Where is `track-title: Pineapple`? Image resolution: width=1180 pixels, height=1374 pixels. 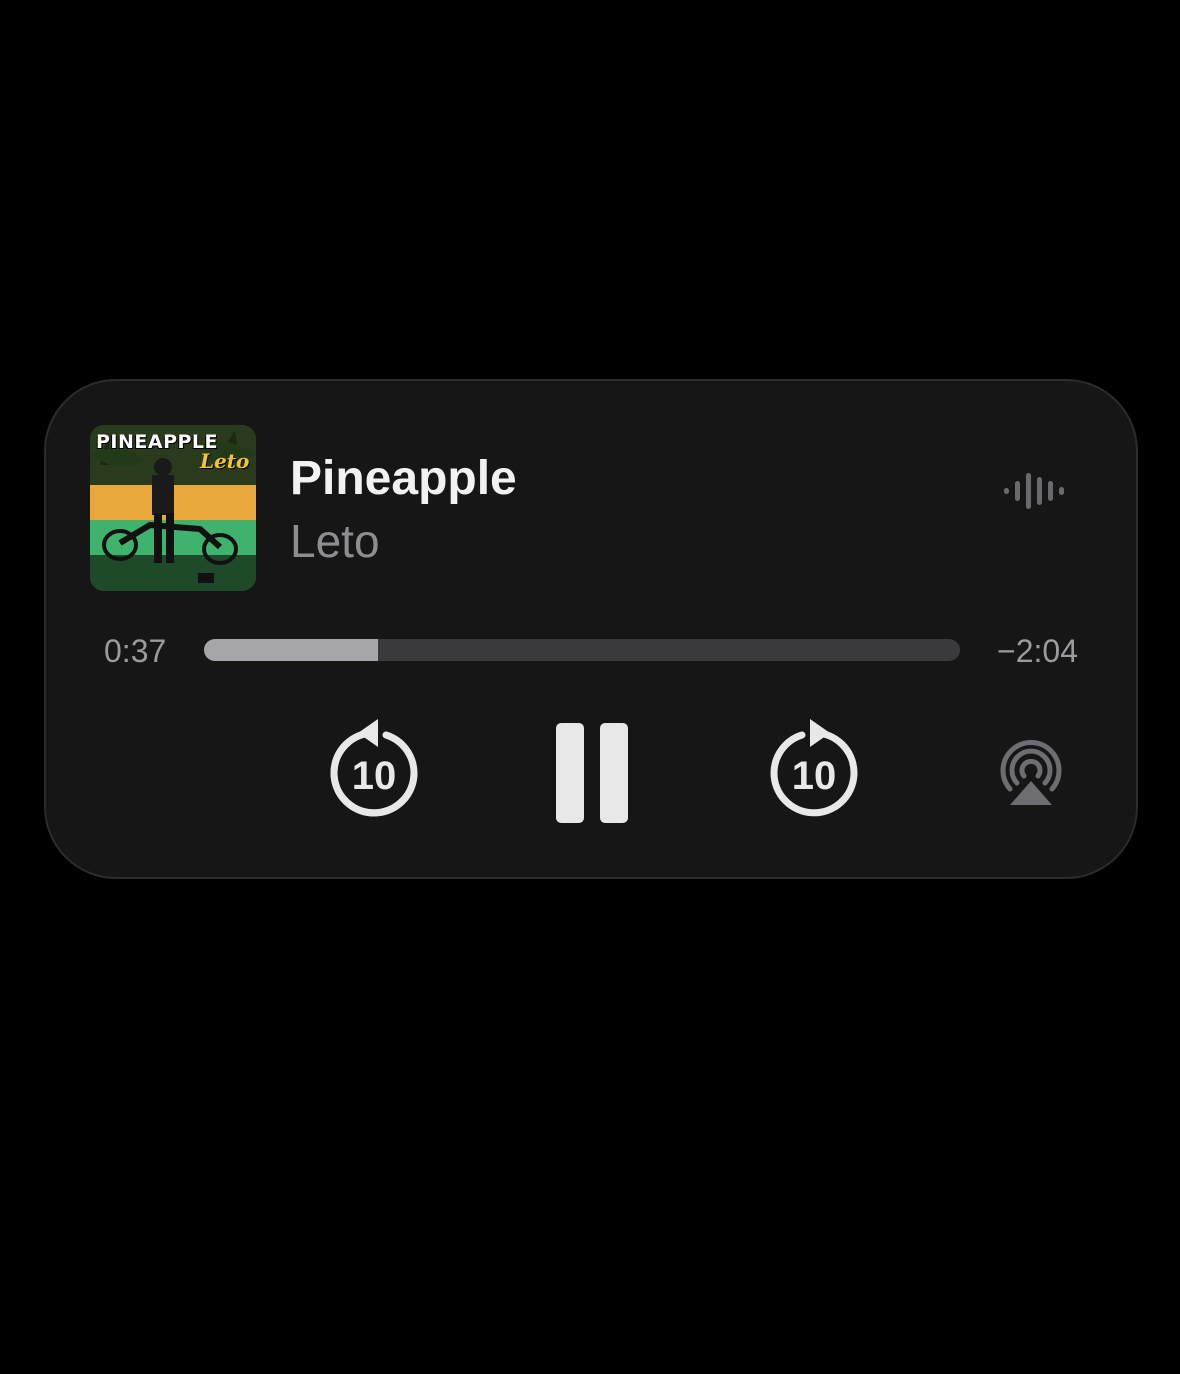 track-title: Pineapple is located at coordinates (403, 478).